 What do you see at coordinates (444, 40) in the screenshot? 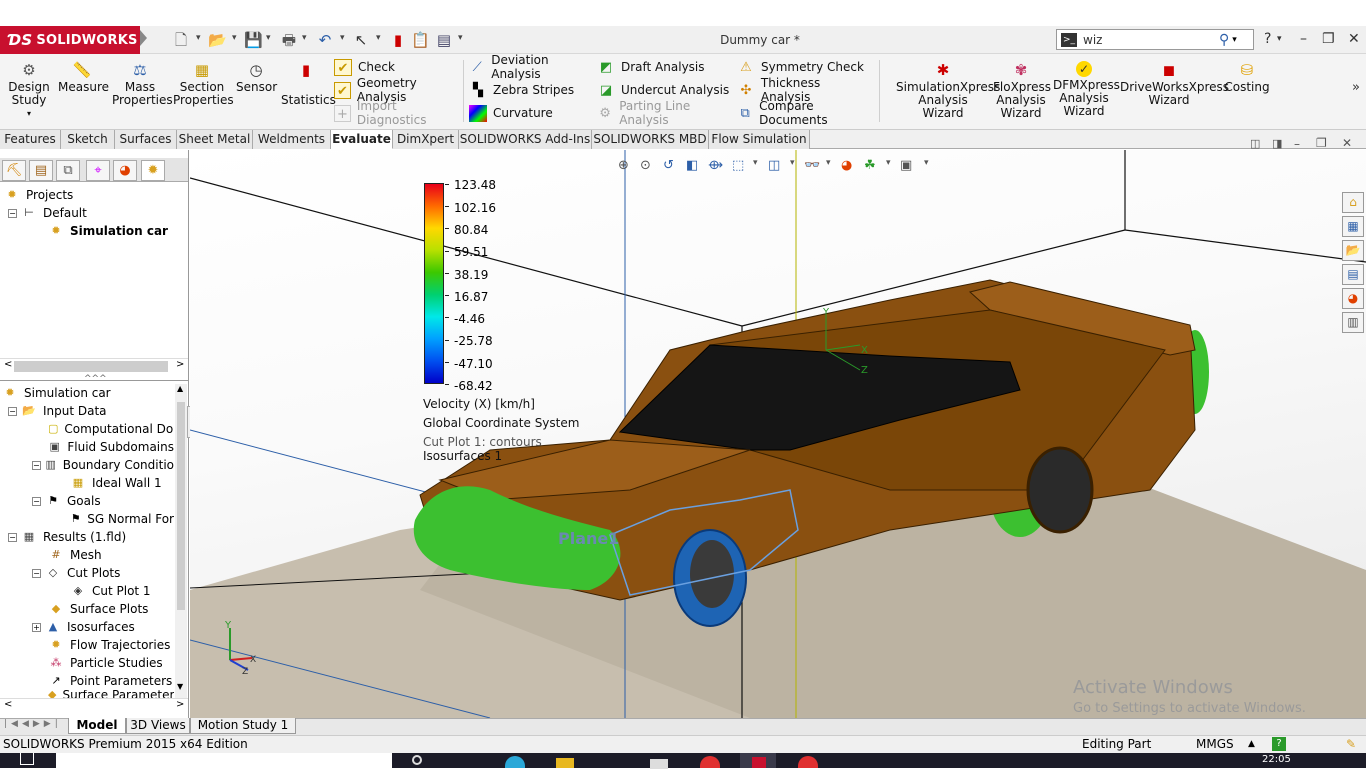
I see `options-icon: ▤` at bounding box center [444, 40].